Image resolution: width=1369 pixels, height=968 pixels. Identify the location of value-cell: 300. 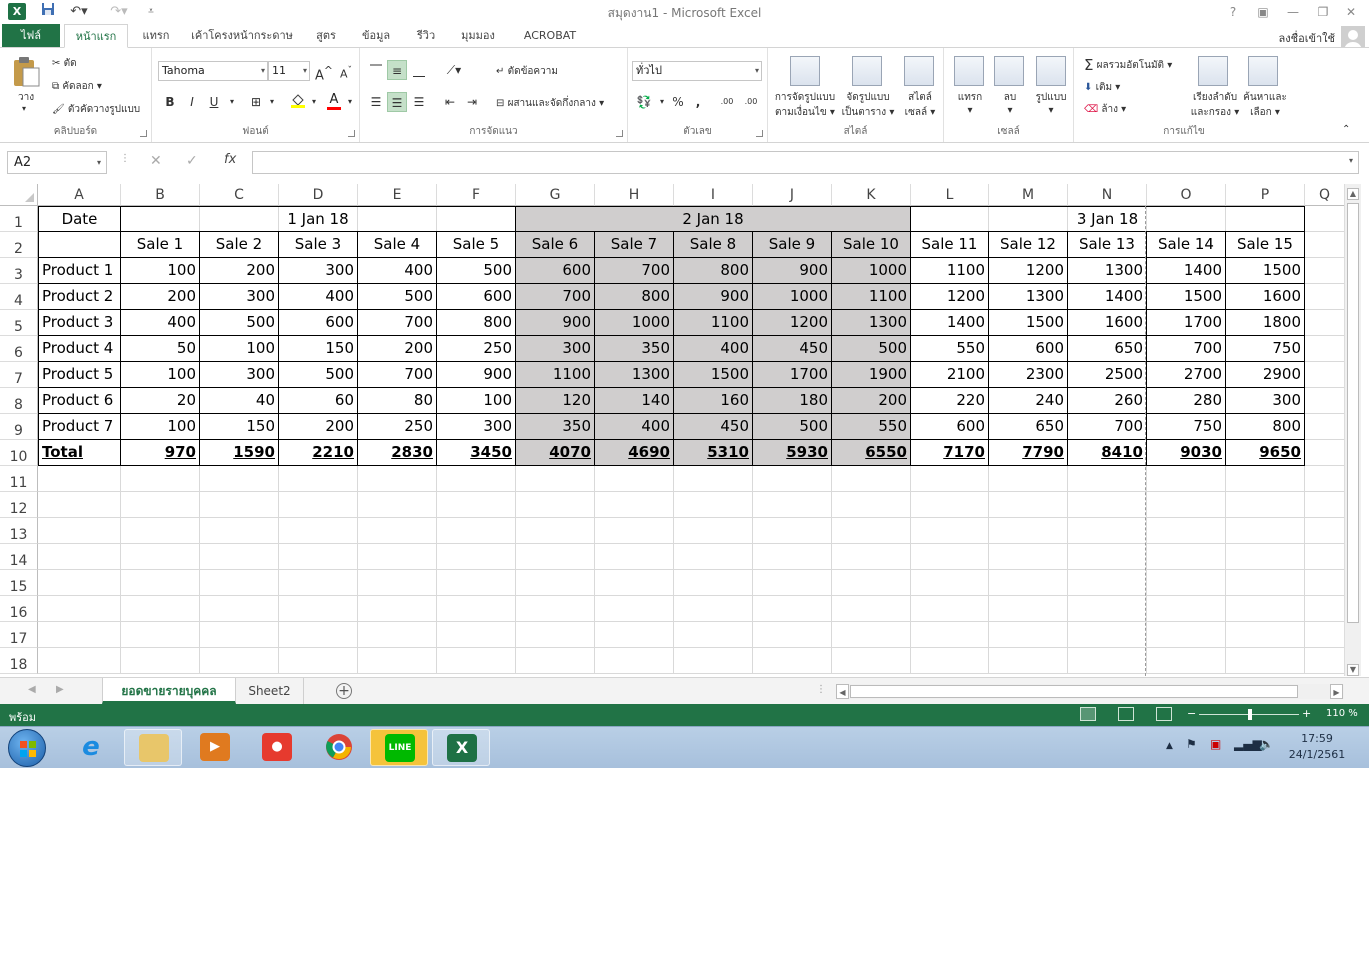
(1265, 401).